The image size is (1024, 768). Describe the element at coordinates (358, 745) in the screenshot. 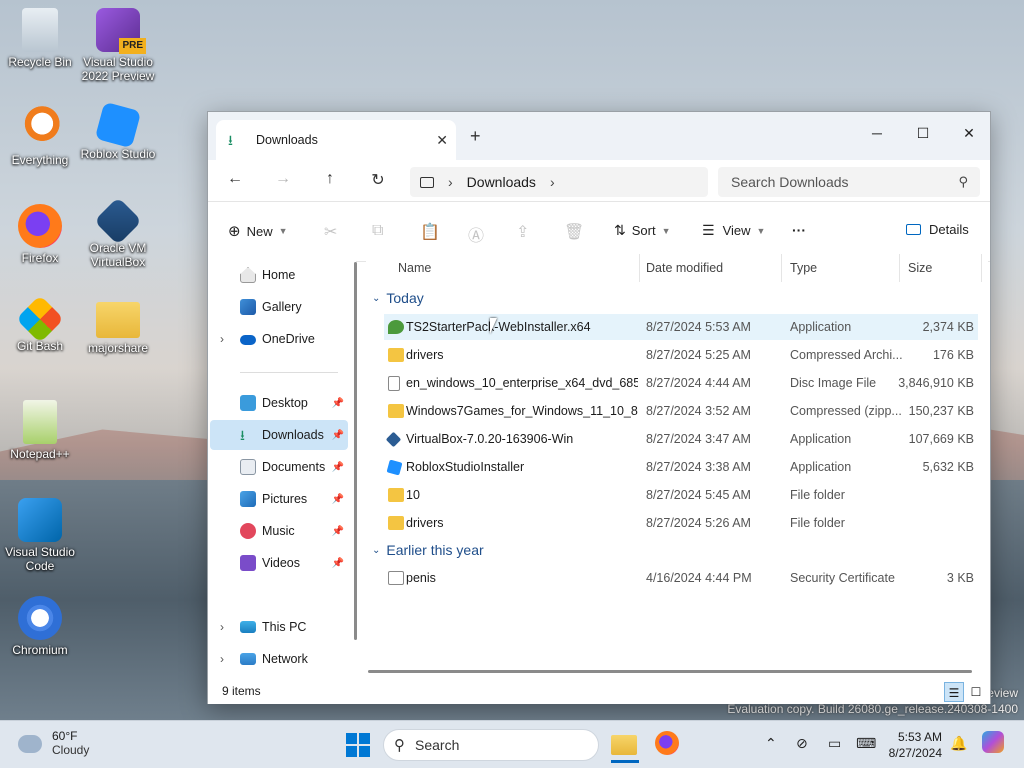

I see `start-button` at that location.